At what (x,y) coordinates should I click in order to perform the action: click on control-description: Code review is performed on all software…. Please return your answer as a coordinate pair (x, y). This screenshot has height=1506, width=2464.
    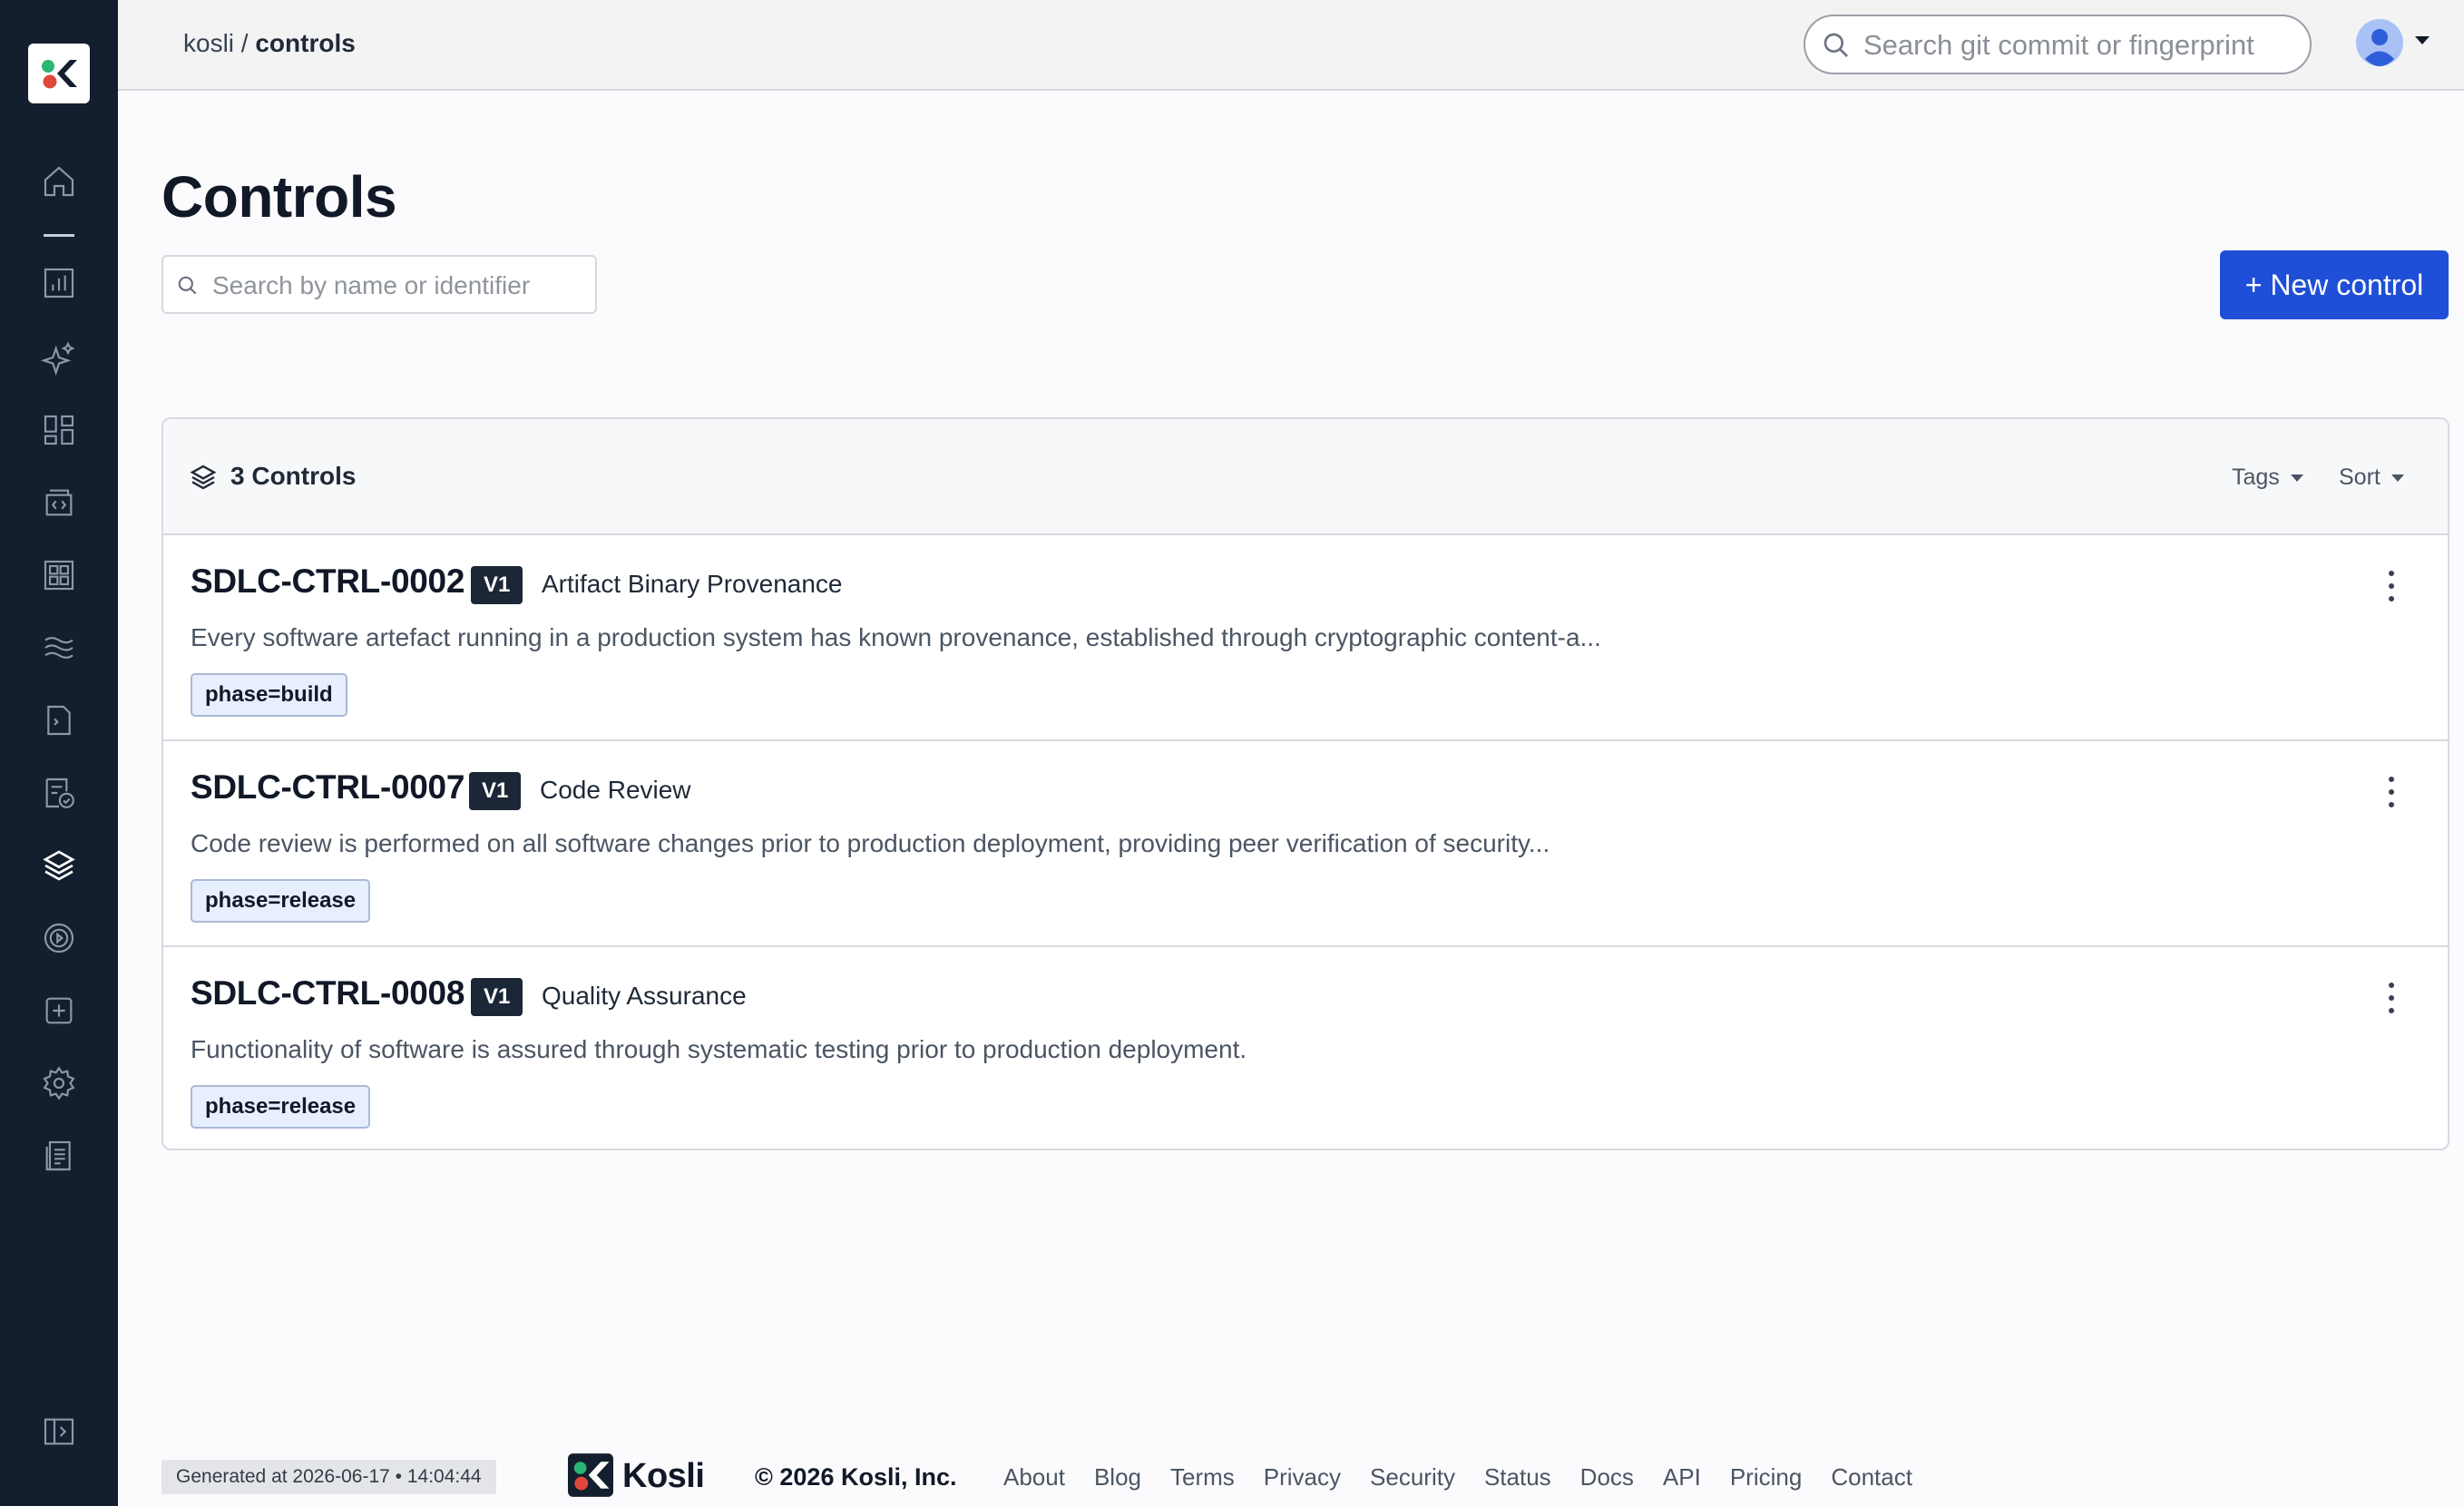
    Looking at the image, I should click on (870, 843).